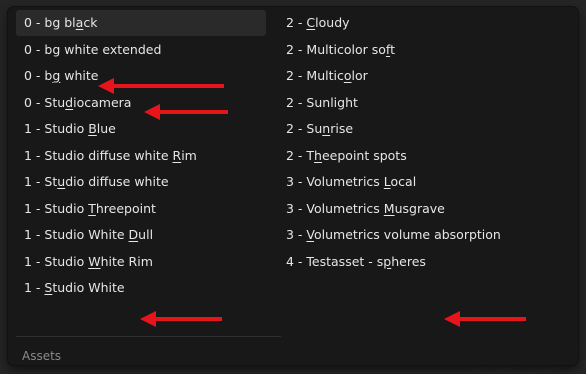 The width and height of the screenshot is (586, 374). What do you see at coordinates (125, 208) in the screenshot?
I see `menu-item-label-rest: hreepoint` at bounding box center [125, 208].